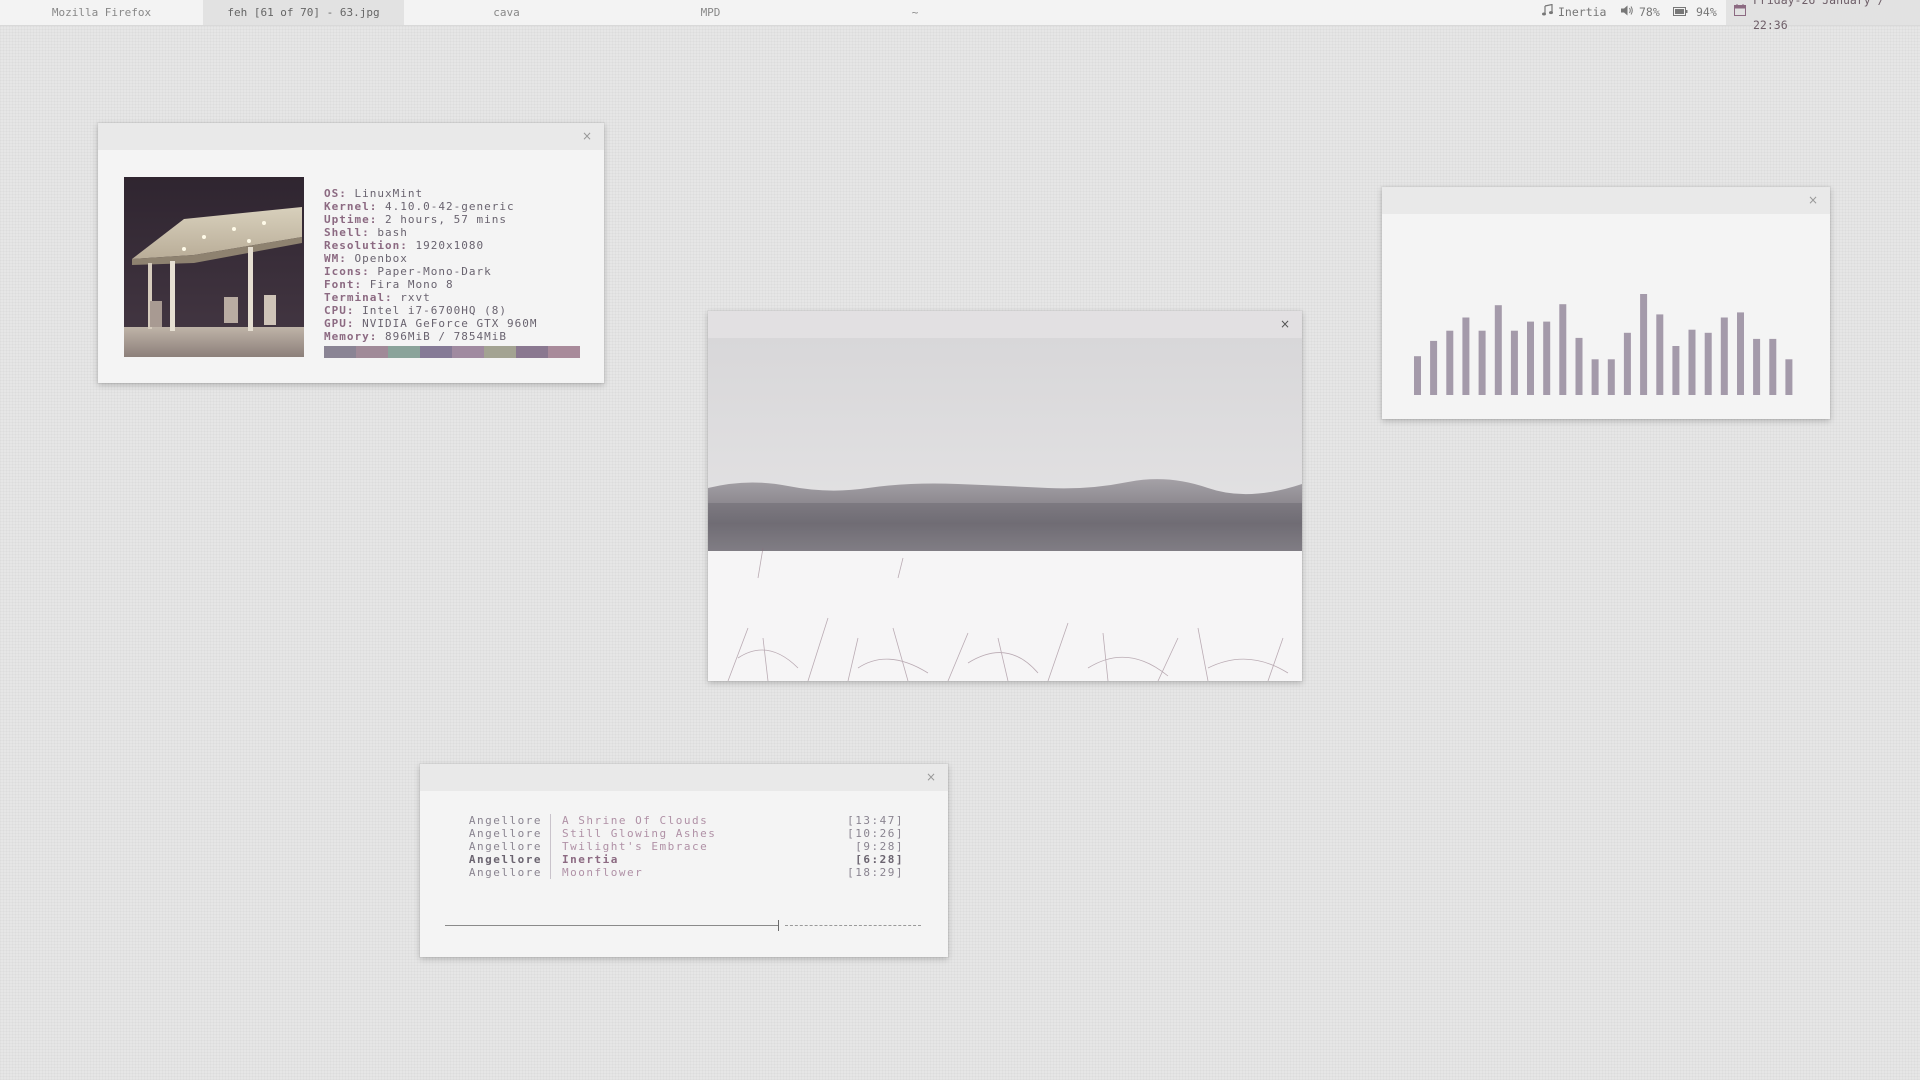  Describe the element at coordinates (853, 925) in the screenshot. I see `progress-remaining` at that location.